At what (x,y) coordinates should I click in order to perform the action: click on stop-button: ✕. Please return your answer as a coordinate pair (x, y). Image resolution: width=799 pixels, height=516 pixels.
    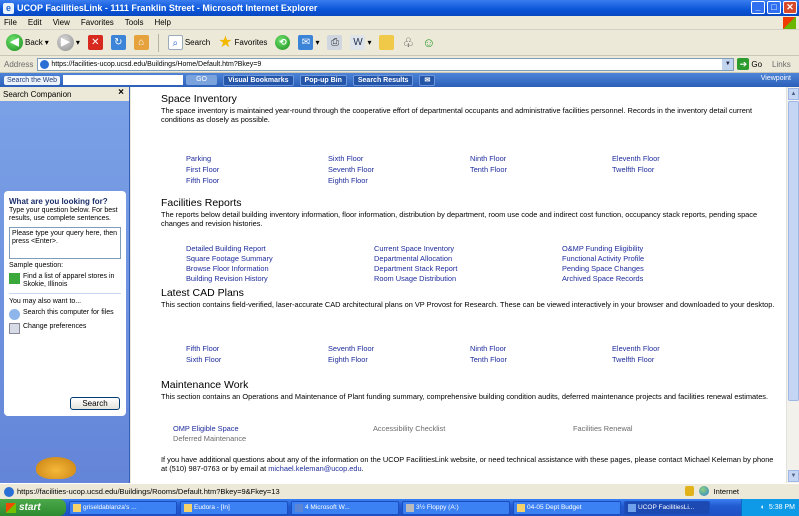
    Looking at the image, I should click on (95, 43).